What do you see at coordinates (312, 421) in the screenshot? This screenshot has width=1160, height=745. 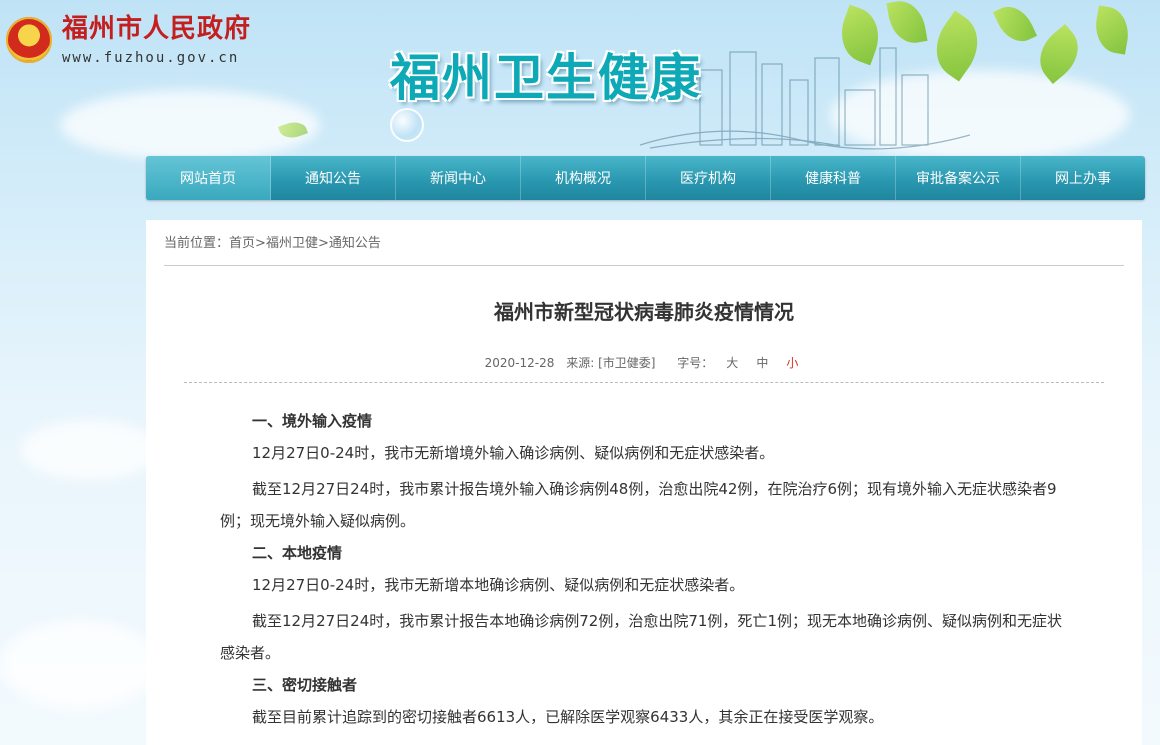 I see `section-heading: 一、境外输入疫情` at bounding box center [312, 421].